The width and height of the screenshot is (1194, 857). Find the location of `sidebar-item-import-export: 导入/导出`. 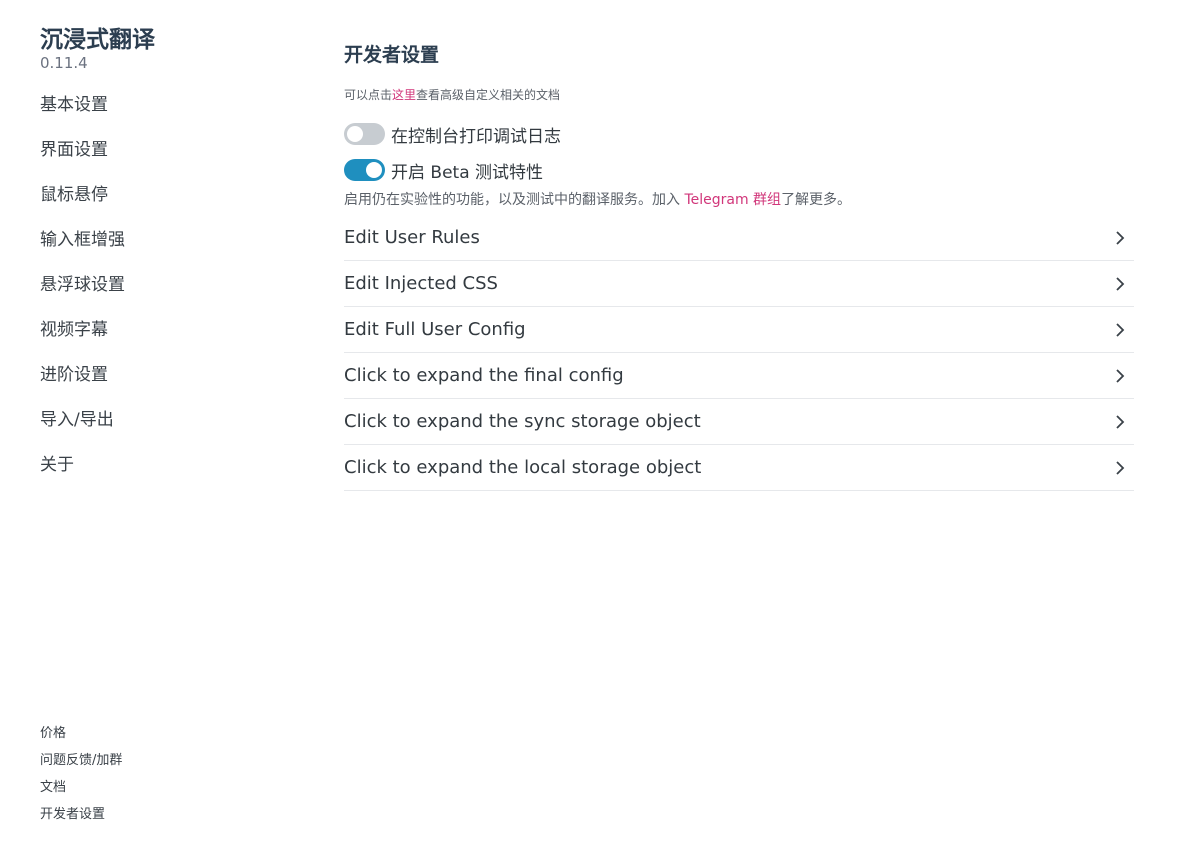

sidebar-item-import-export: 导入/导出 is located at coordinates (82, 429).